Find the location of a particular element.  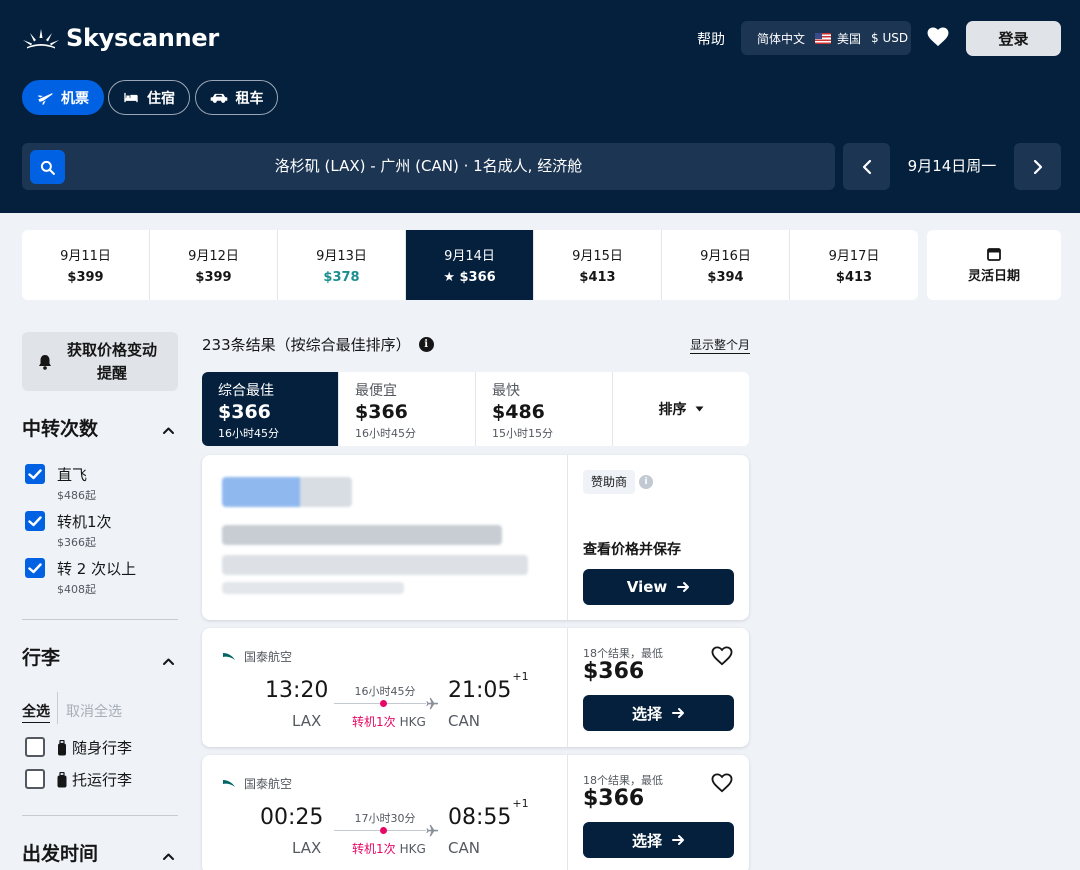

date-option: 9月15日 $413 is located at coordinates (598, 265).